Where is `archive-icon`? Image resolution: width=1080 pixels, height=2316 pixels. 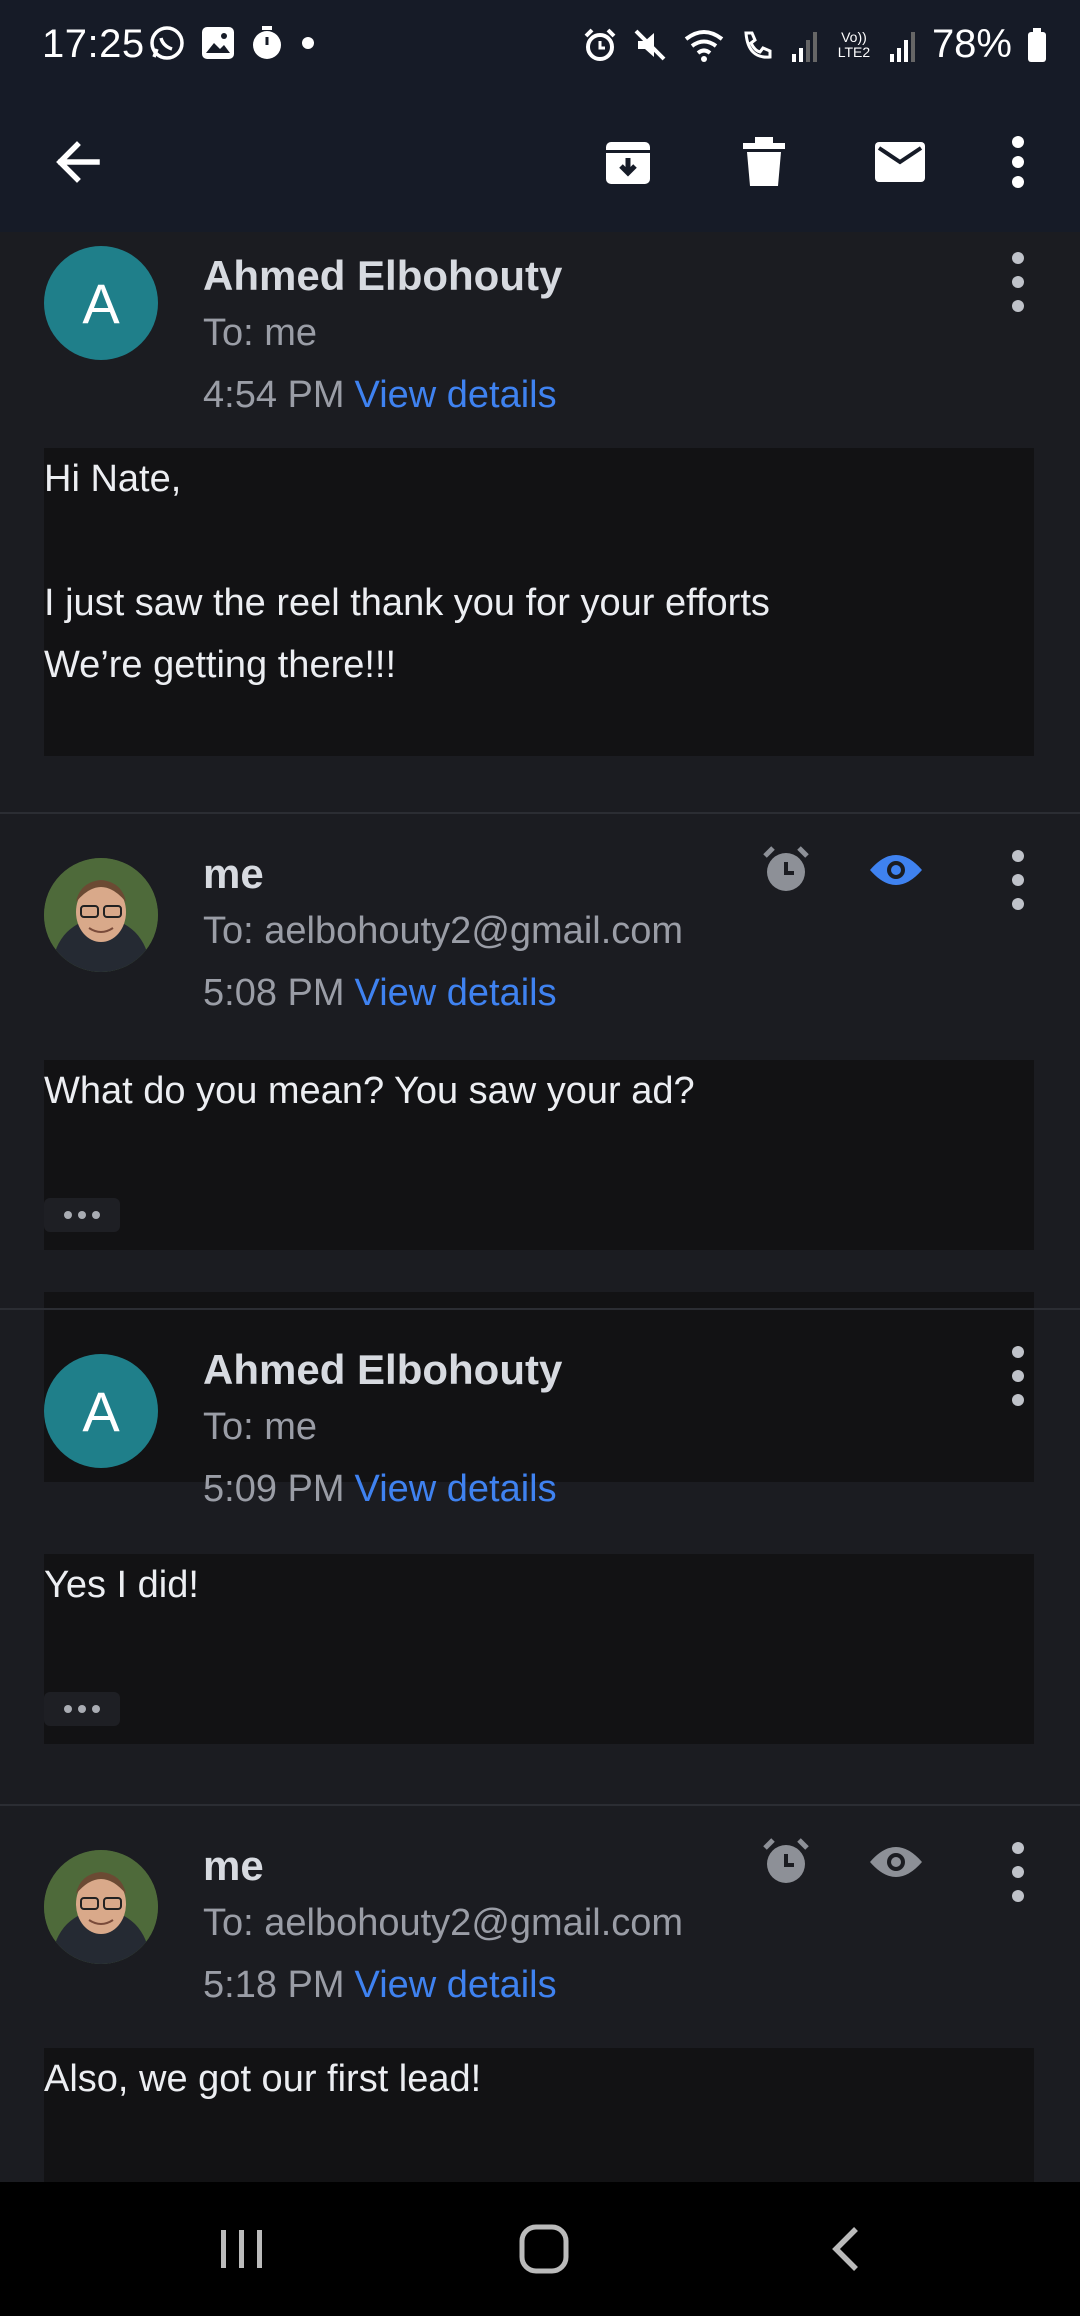
archive-icon is located at coordinates (628, 162).